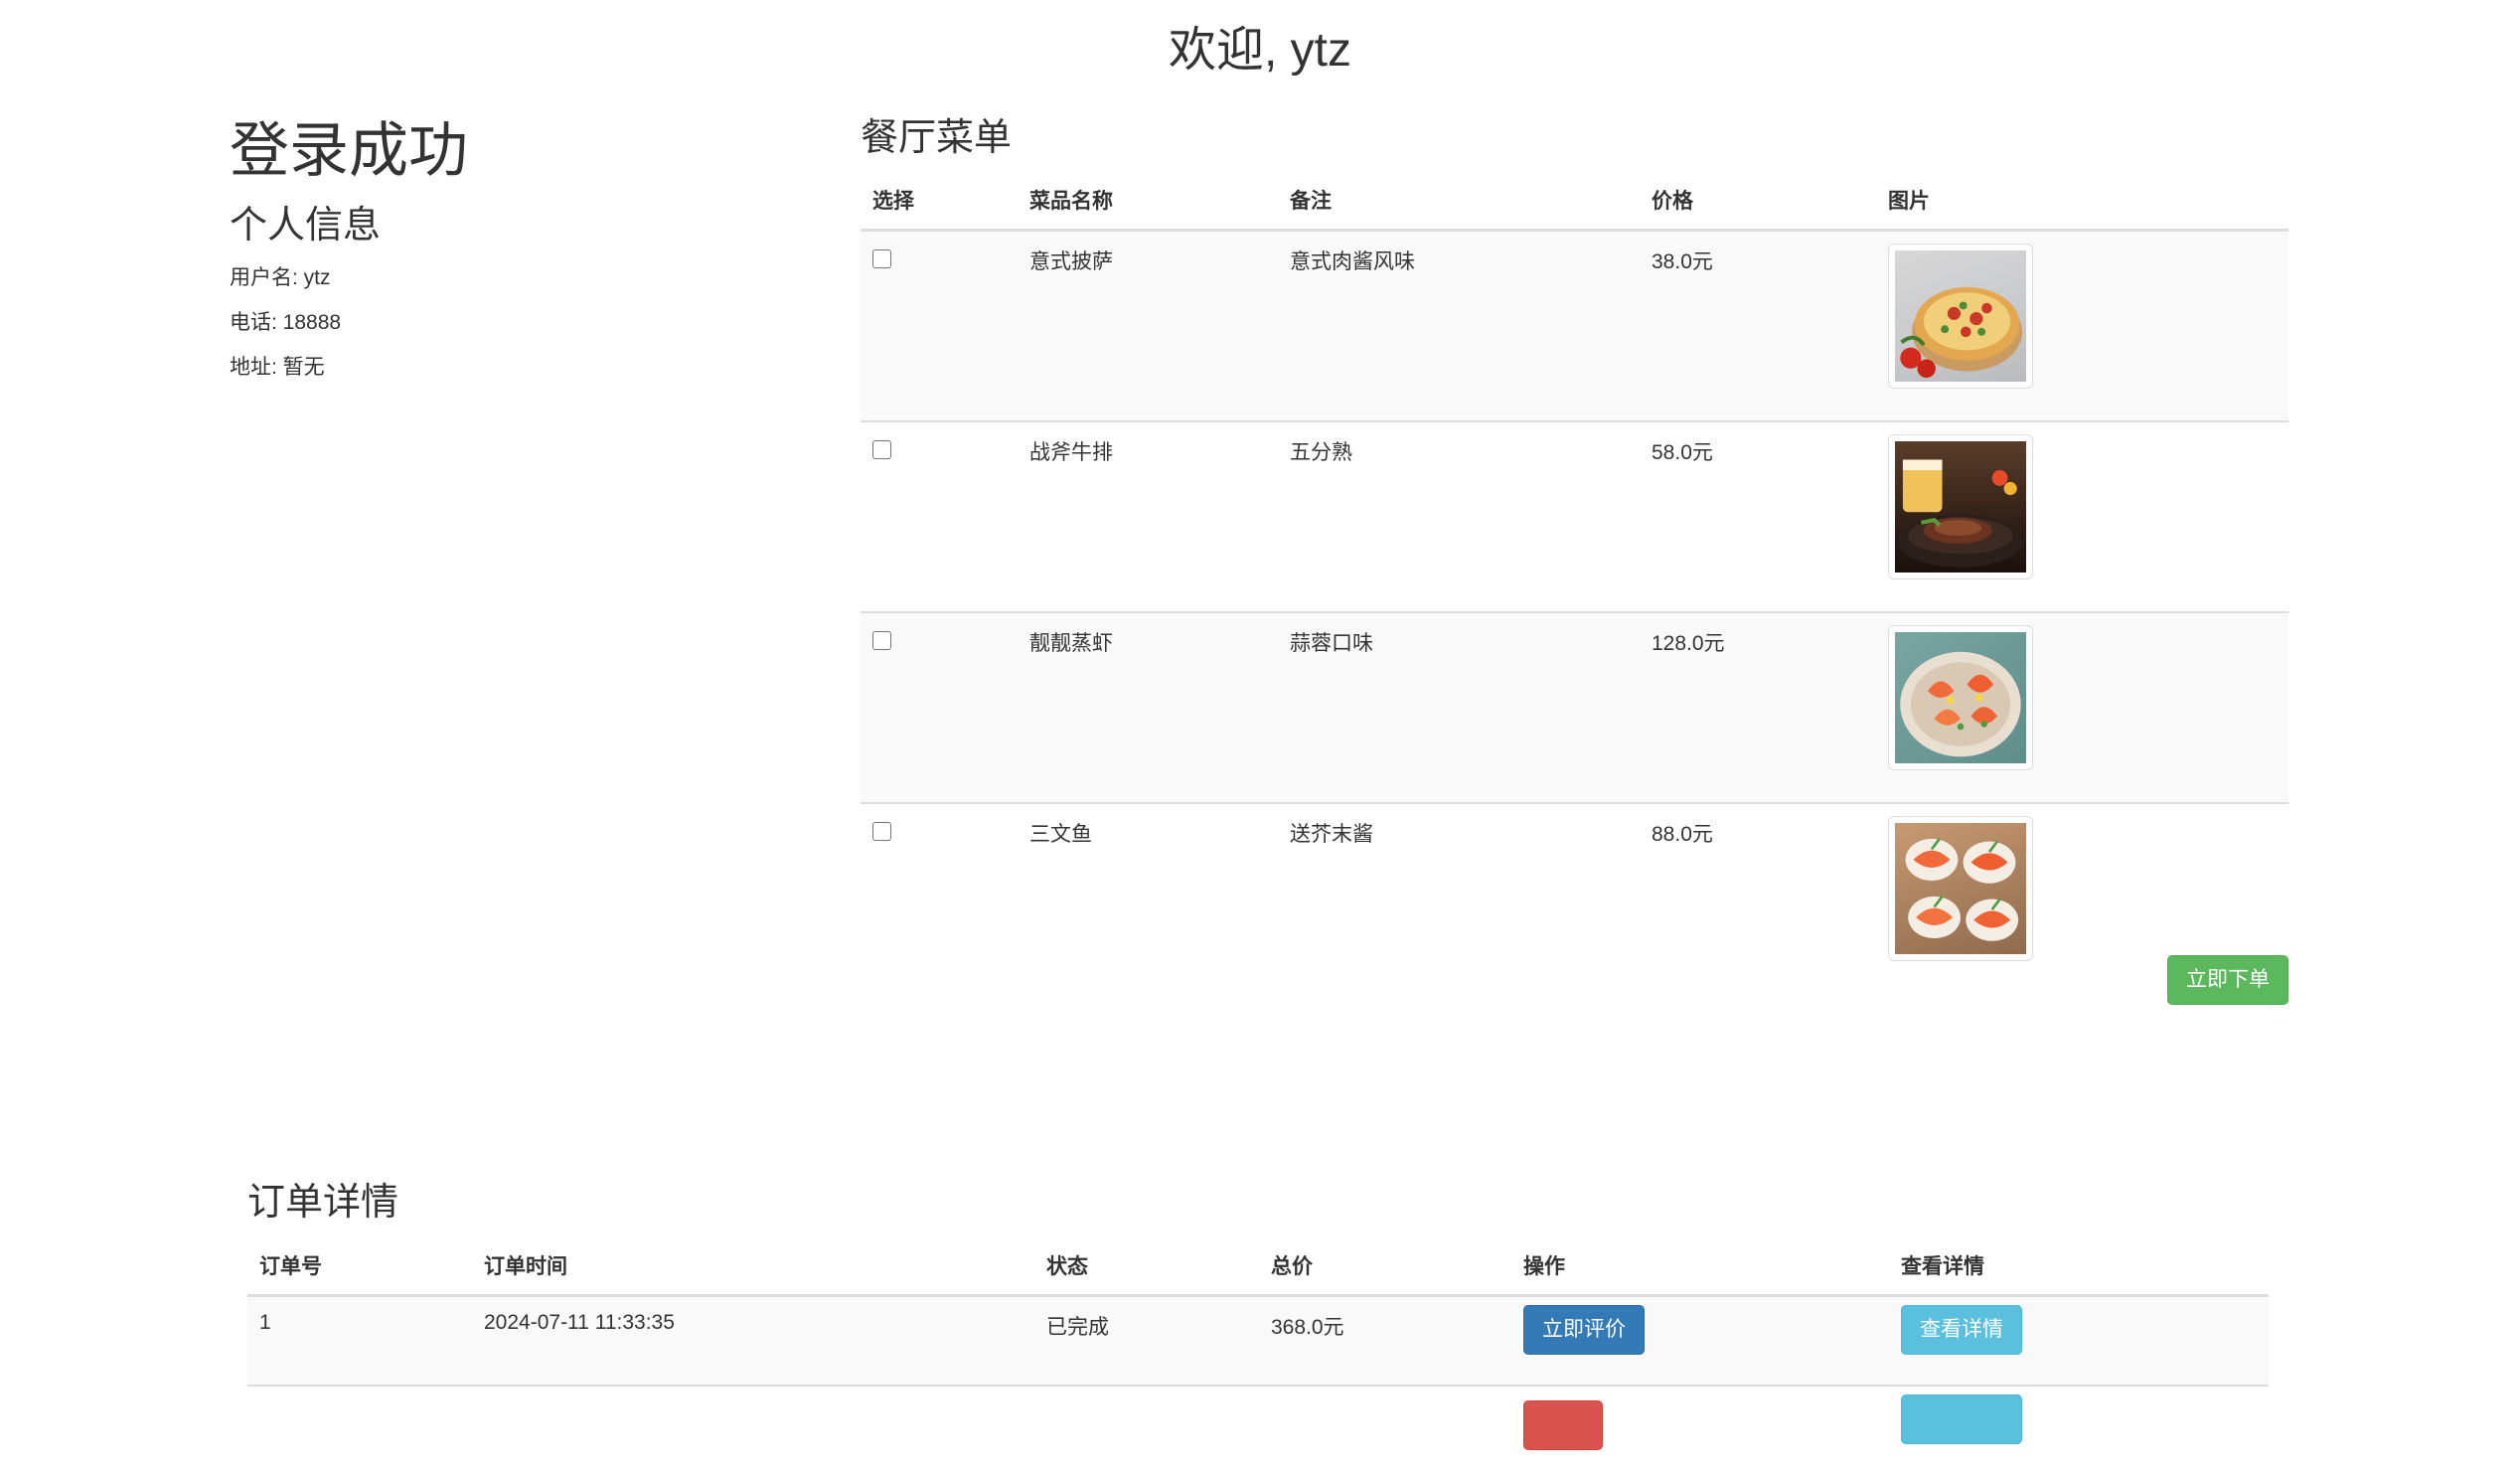 The image size is (2520, 1474). What do you see at coordinates (2227, 980) in the screenshot?
I see `place-order-button: 立即下单` at bounding box center [2227, 980].